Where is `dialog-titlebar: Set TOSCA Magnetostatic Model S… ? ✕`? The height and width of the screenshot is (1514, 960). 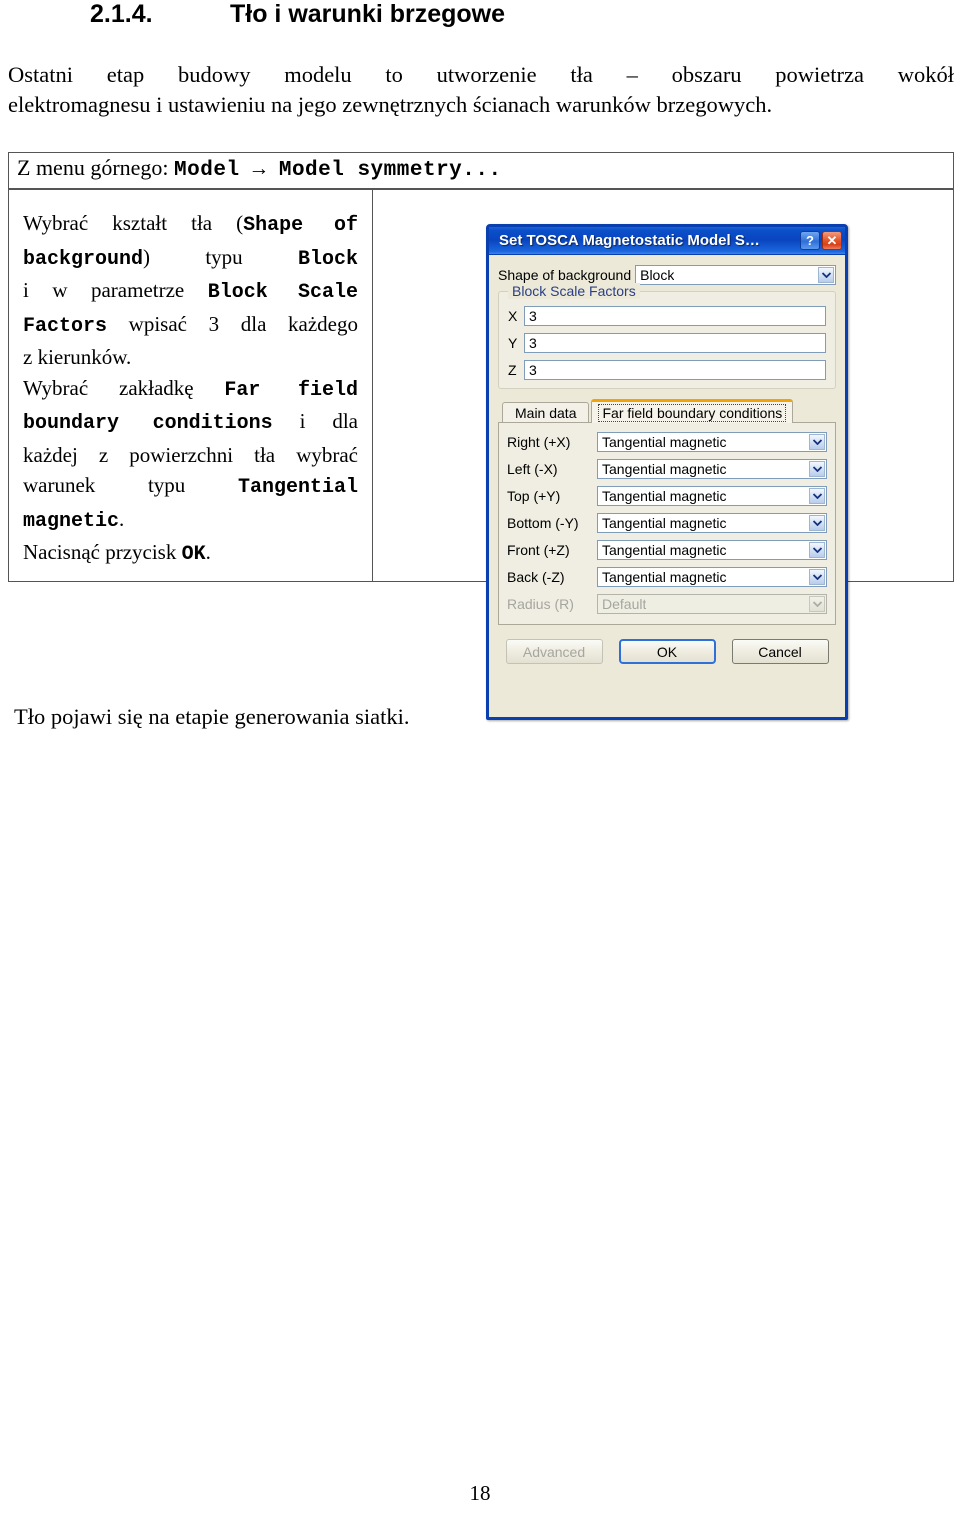 dialog-titlebar: Set TOSCA Magnetostatic Model S… ? ✕ is located at coordinates (667, 241).